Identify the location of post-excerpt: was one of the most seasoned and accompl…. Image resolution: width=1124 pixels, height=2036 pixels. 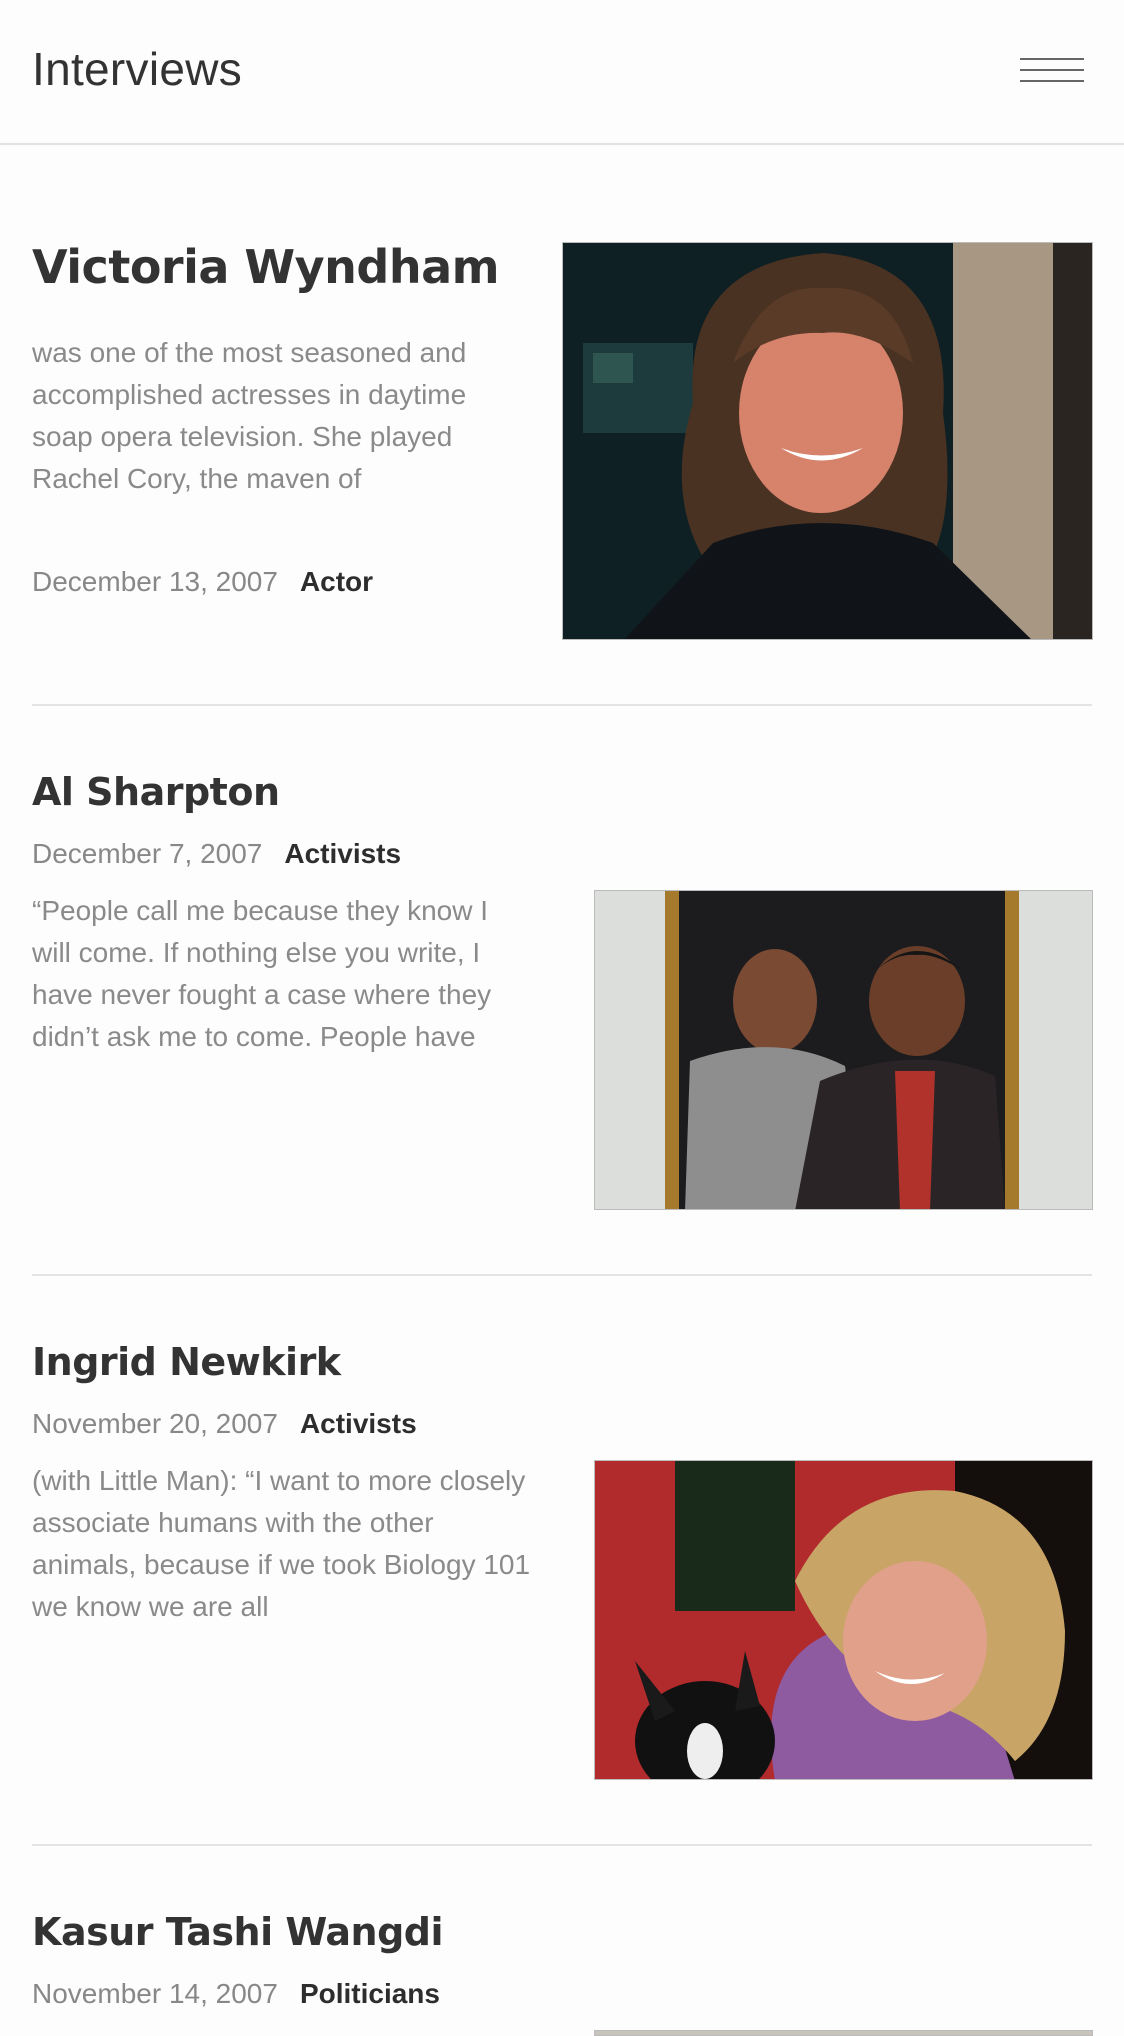
(249, 415).